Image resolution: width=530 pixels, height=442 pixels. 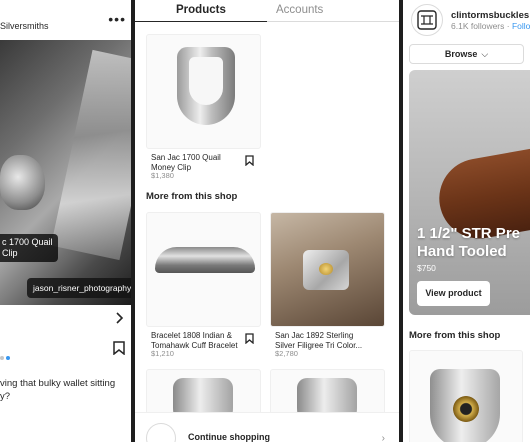 I want to click on active-tab-indicator, so click(x=201, y=21).